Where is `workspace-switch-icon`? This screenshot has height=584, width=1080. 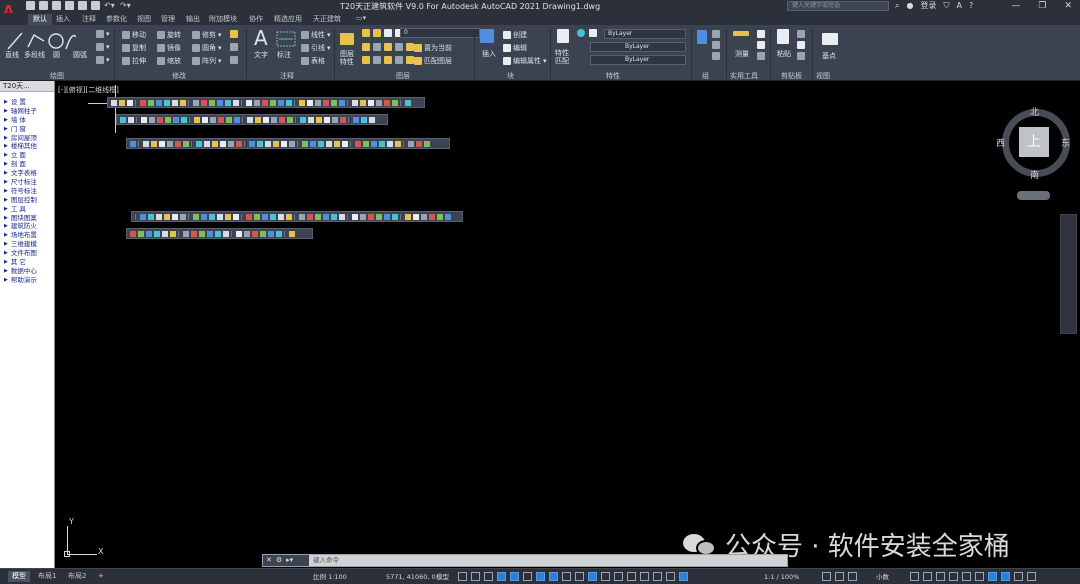 workspace-switch-icon is located at coordinates (1005, 576).